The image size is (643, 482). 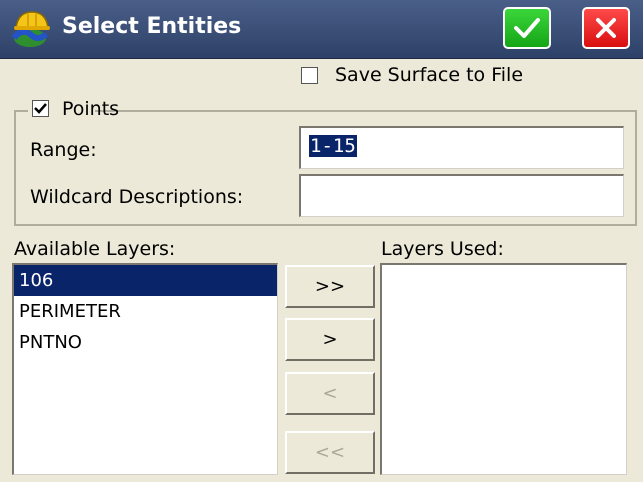 I want to click on available-layers-label: Available Layers:, so click(x=95, y=249).